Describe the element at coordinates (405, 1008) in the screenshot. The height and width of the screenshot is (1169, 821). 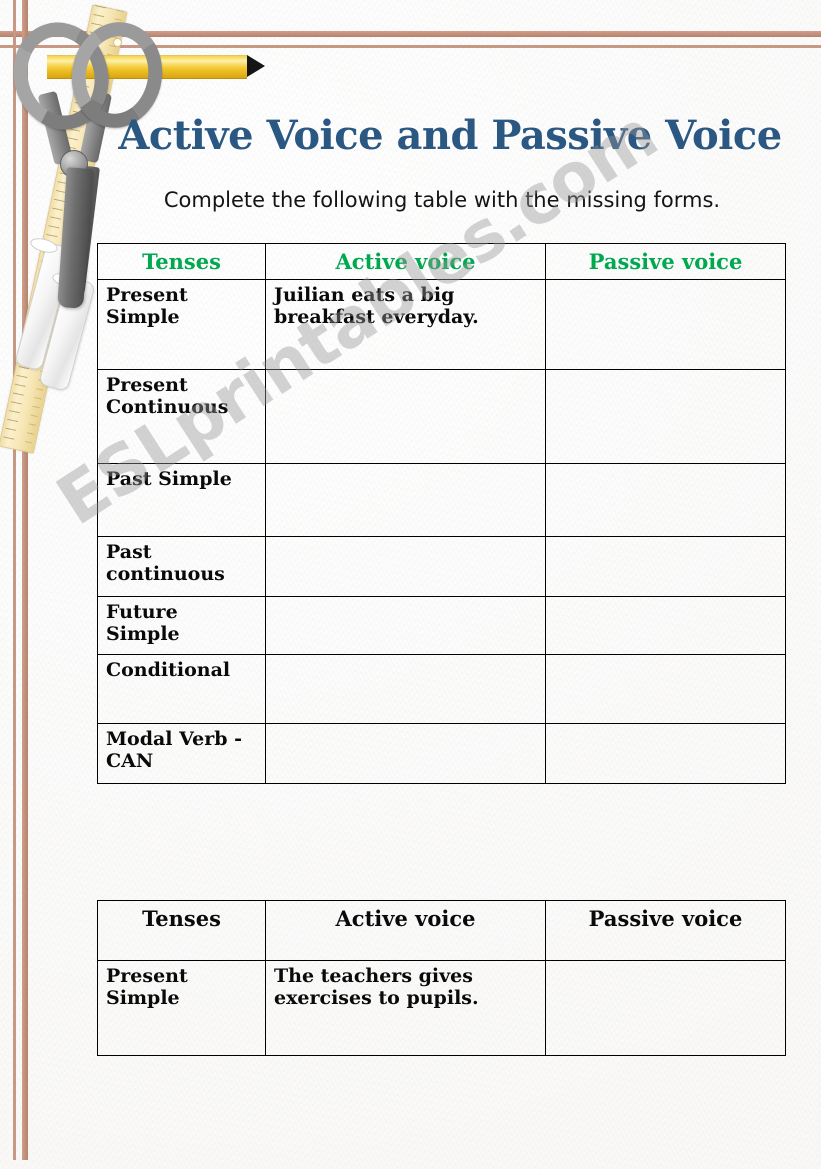
I see `cell-active: The teachers gives exercises to pupils.` at that location.